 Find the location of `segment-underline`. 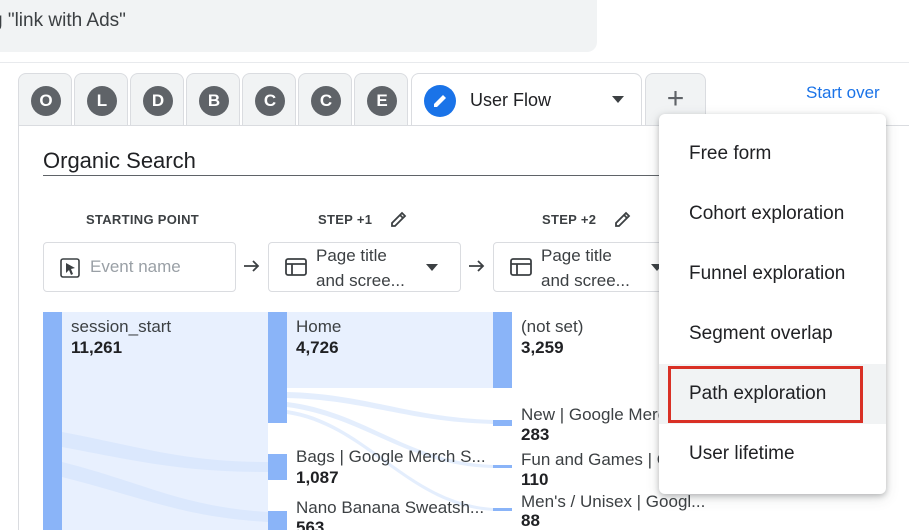

segment-underline is located at coordinates (363, 175).